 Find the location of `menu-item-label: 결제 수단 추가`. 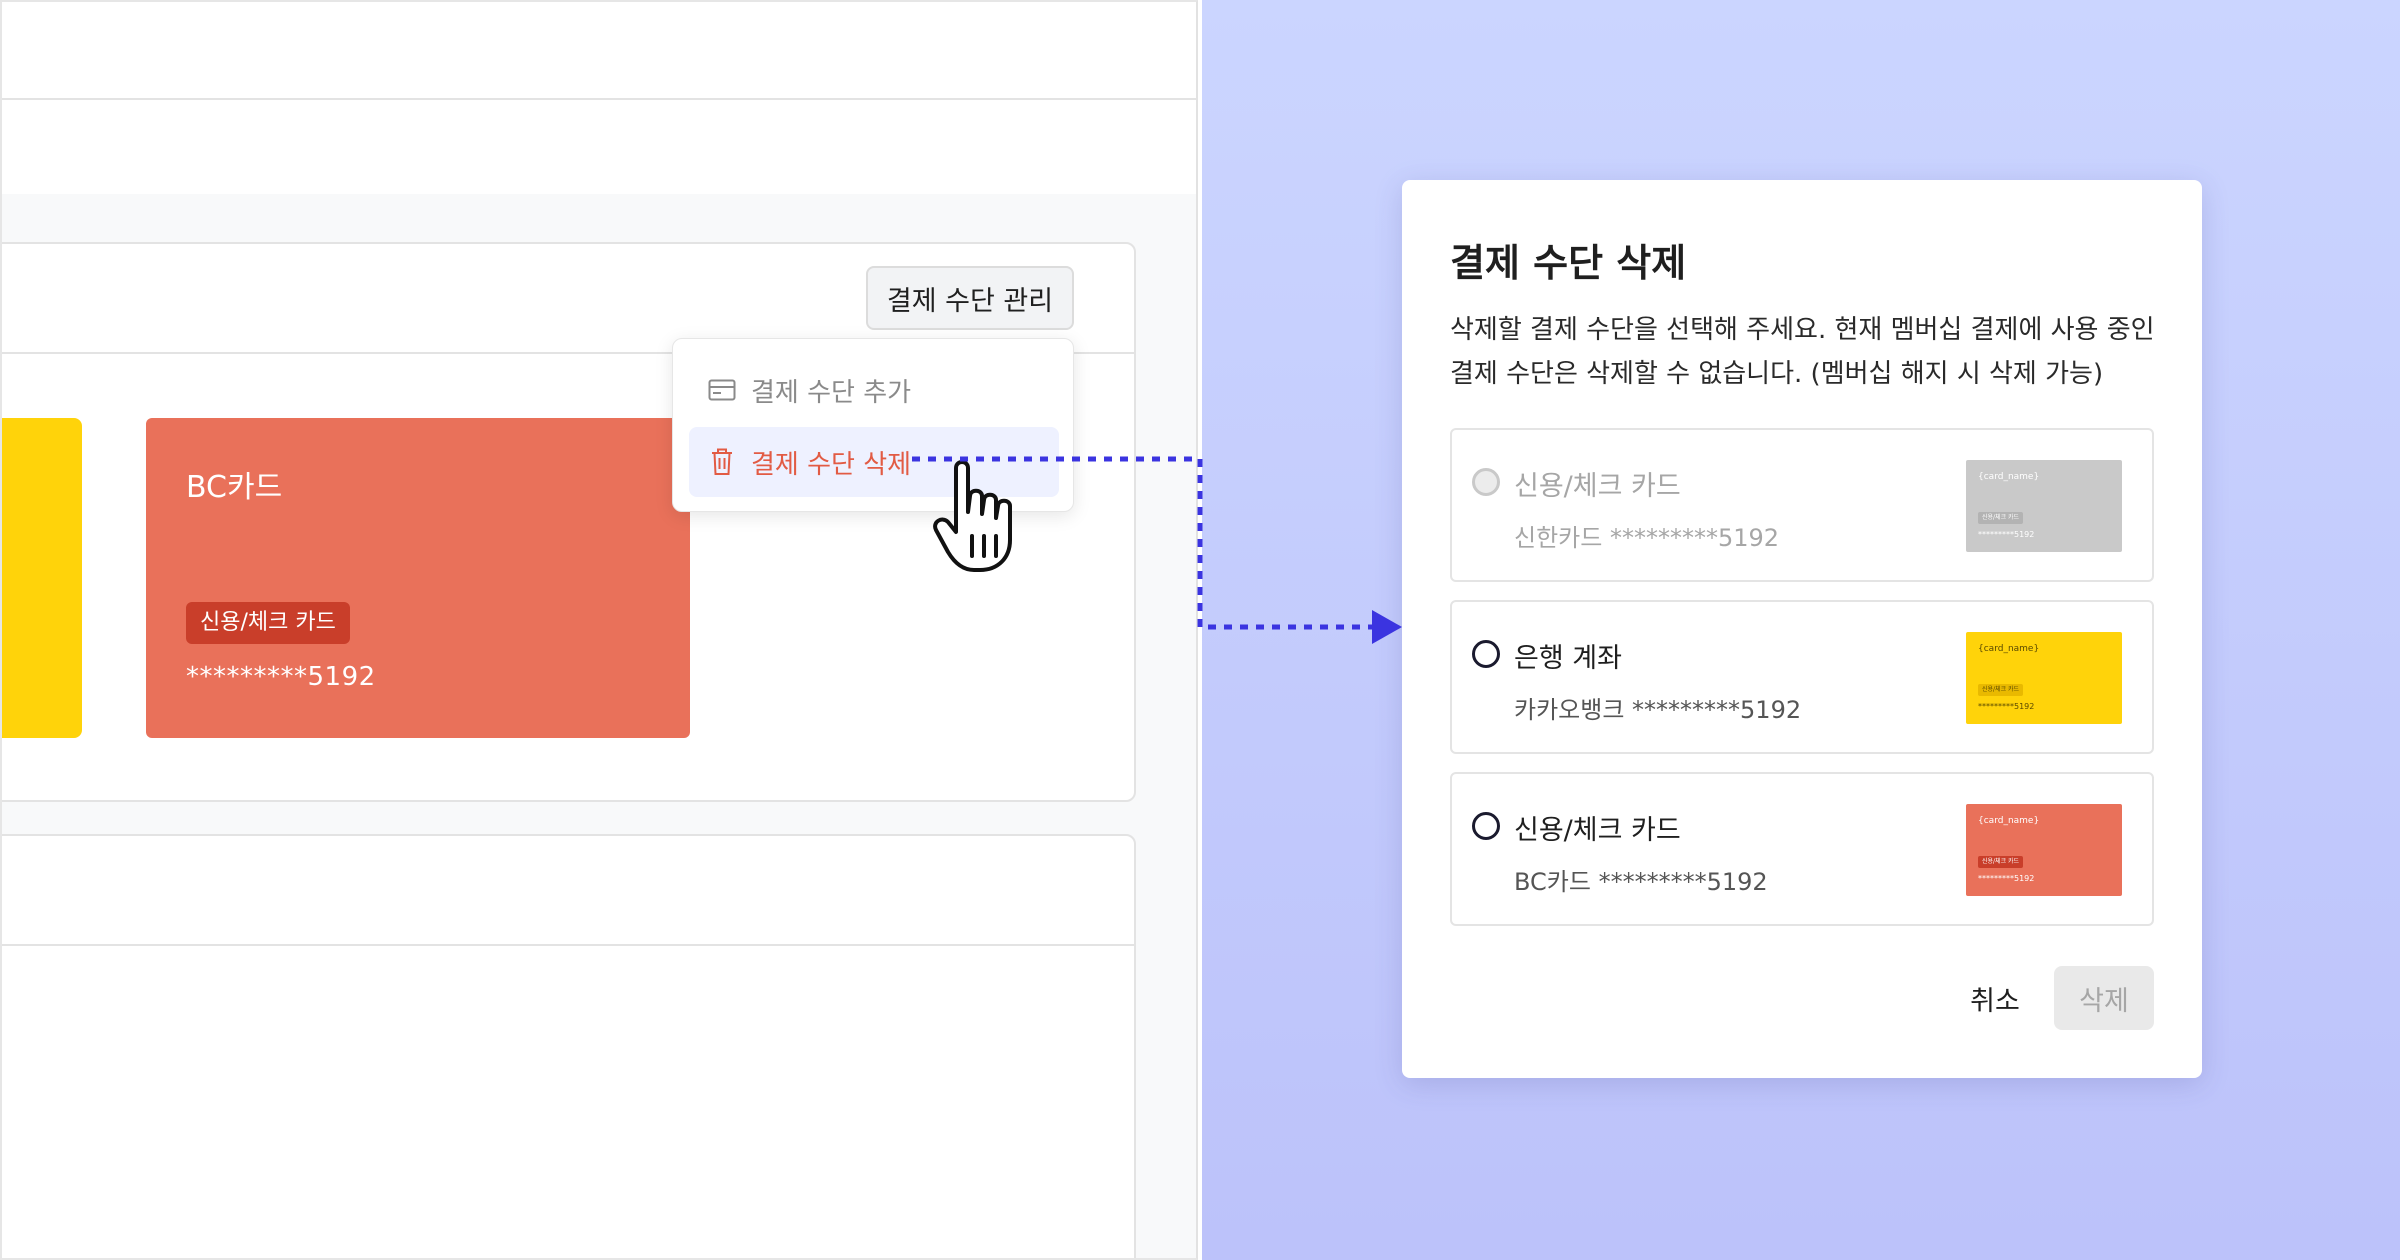

menu-item-label: 결제 수단 추가 is located at coordinates (831, 392).